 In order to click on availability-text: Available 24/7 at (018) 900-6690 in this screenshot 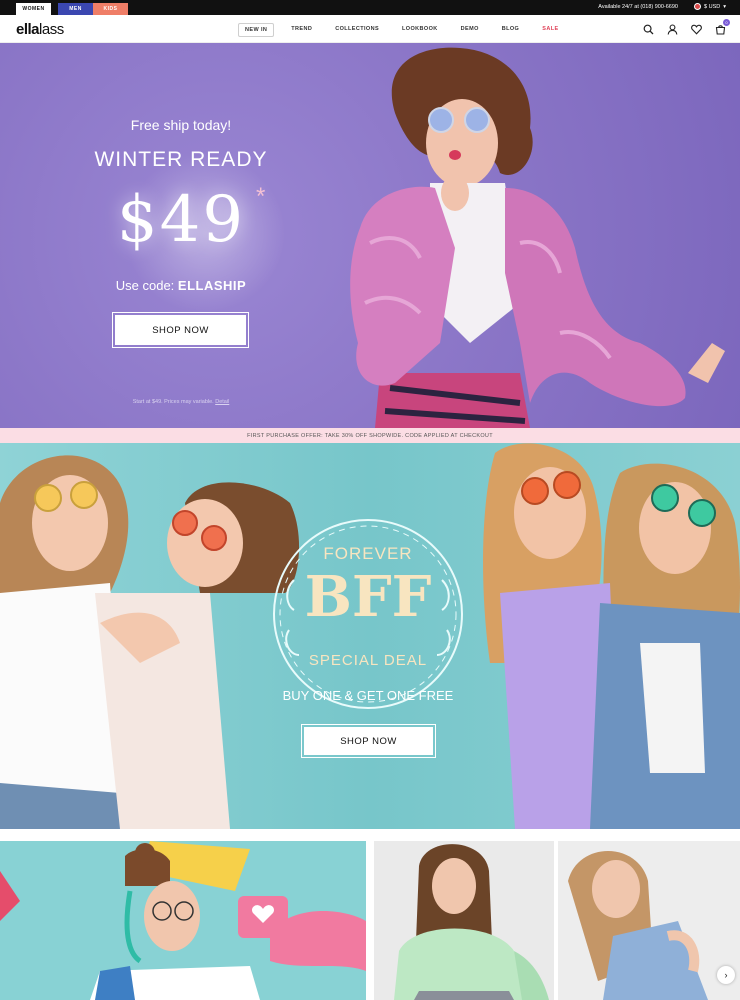, I will do `click(638, 7)`.